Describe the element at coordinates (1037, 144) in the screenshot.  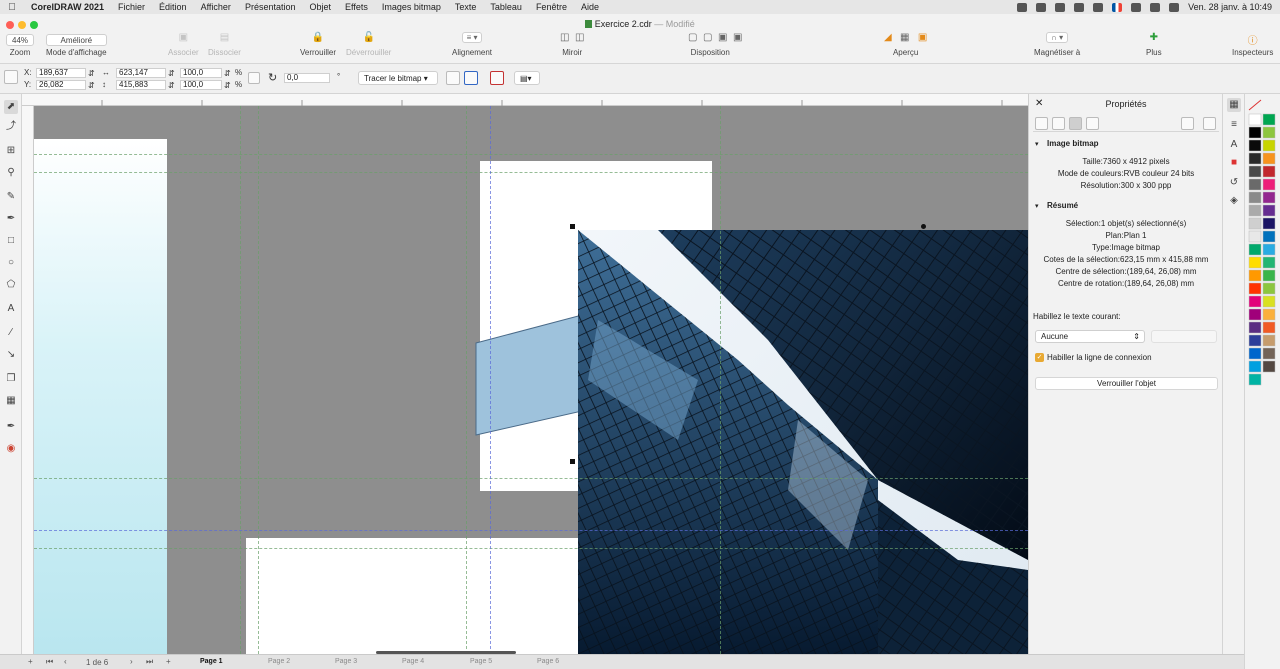
I see `collapse-arrow-icon: ▾` at that location.